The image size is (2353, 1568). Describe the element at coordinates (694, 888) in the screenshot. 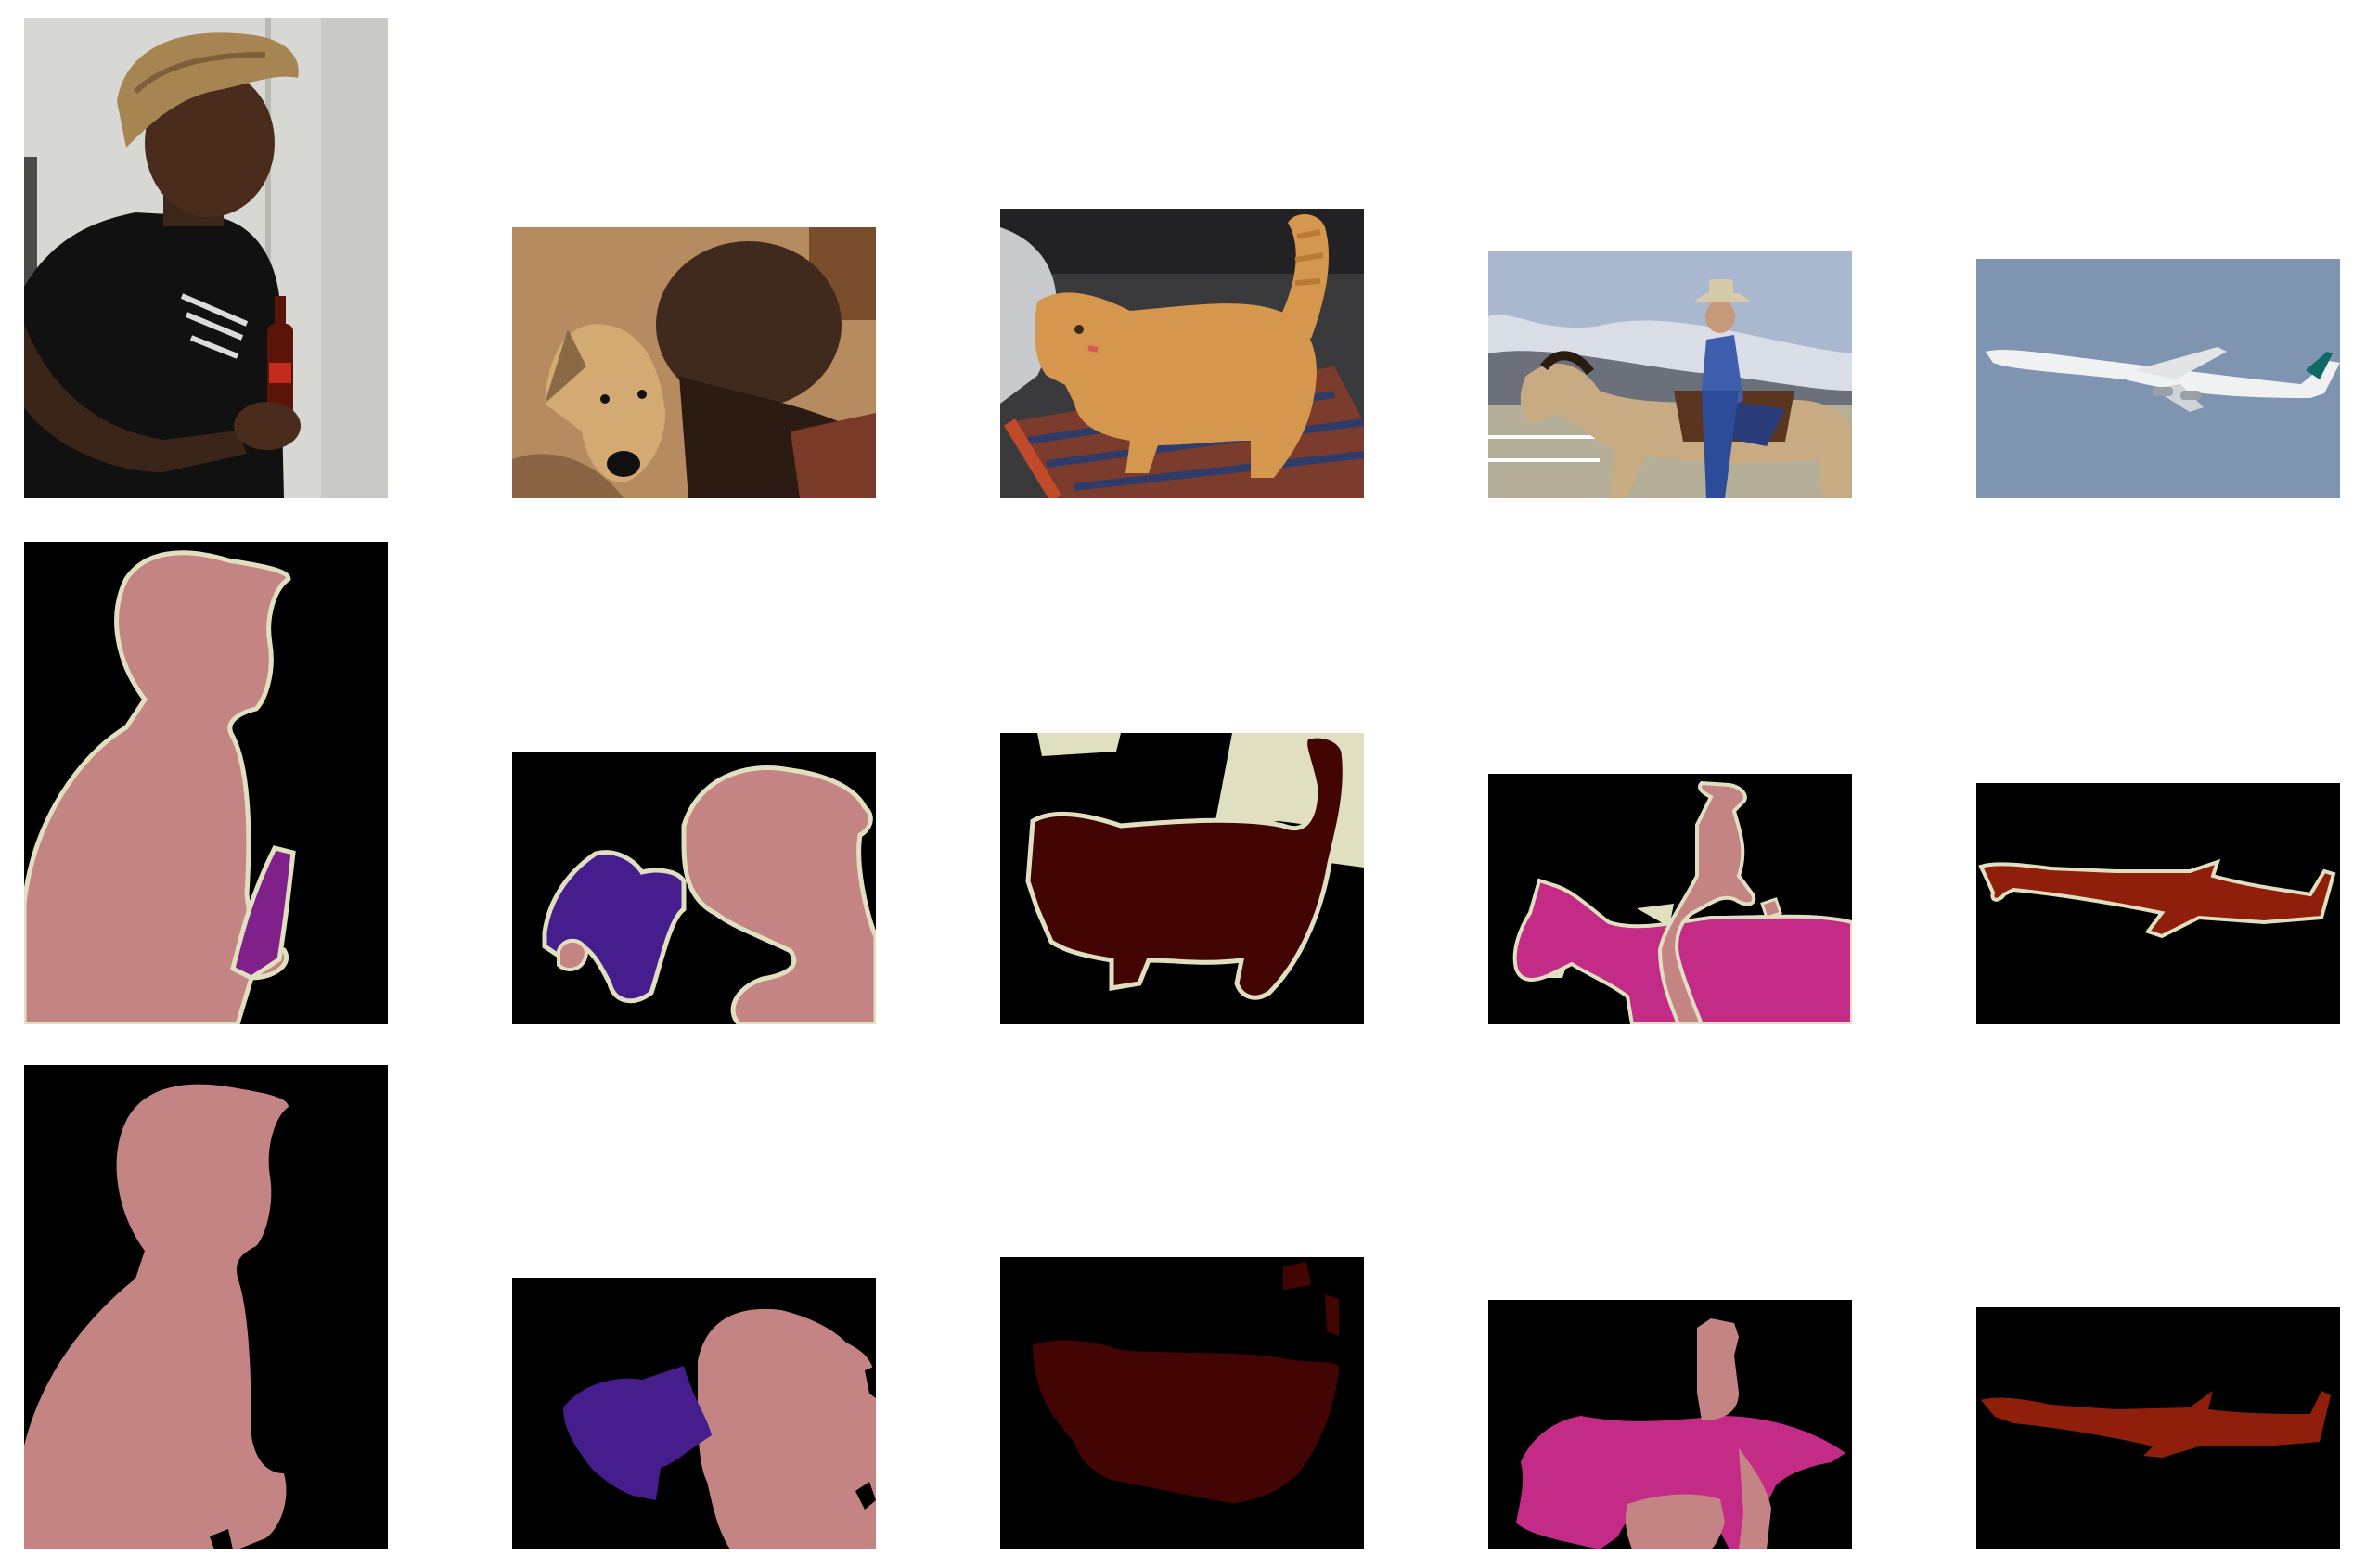

I see `gt-mask-dog-child` at that location.